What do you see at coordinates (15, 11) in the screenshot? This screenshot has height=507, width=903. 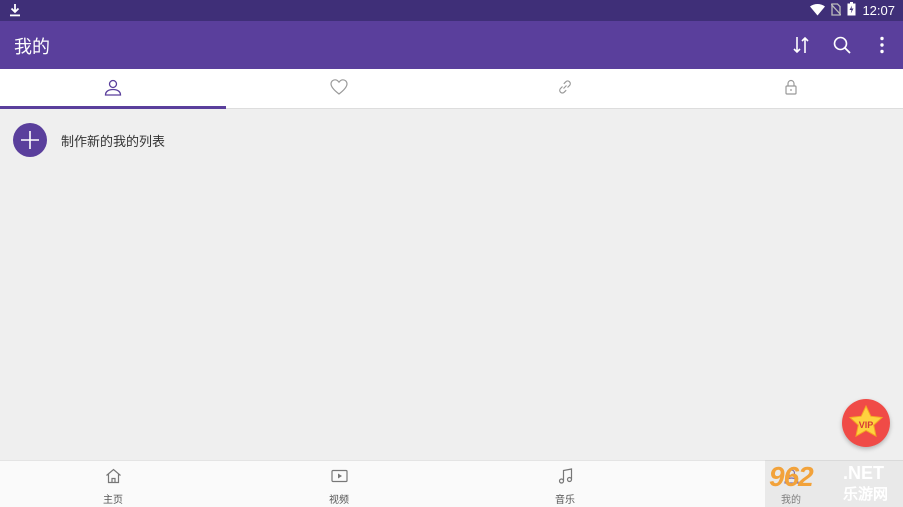 I see `download-icon` at bounding box center [15, 11].